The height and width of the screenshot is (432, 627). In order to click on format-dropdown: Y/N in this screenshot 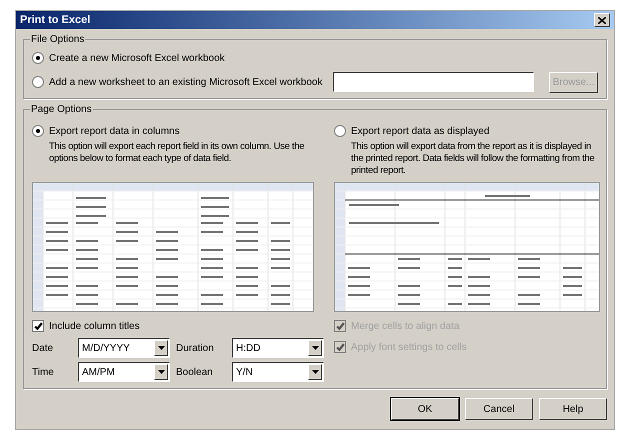, I will do `click(278, 372)`.